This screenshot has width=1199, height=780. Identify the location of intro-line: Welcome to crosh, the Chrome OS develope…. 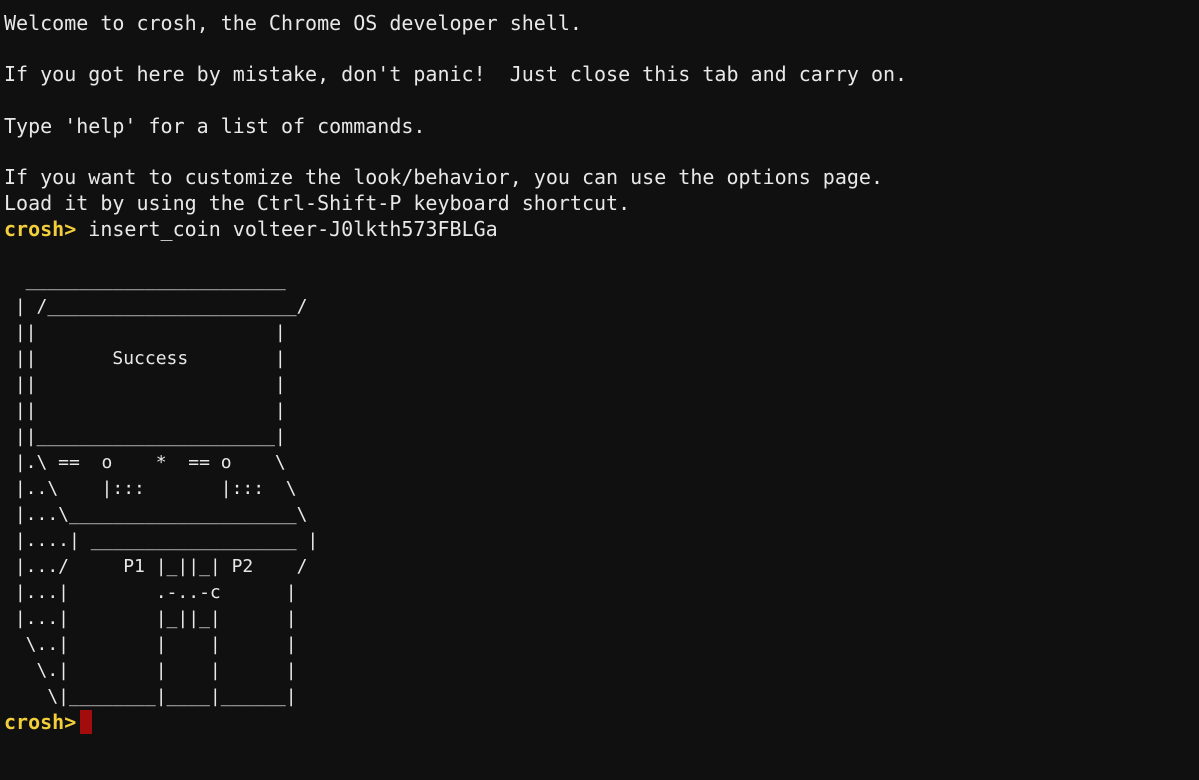
(293, 23).